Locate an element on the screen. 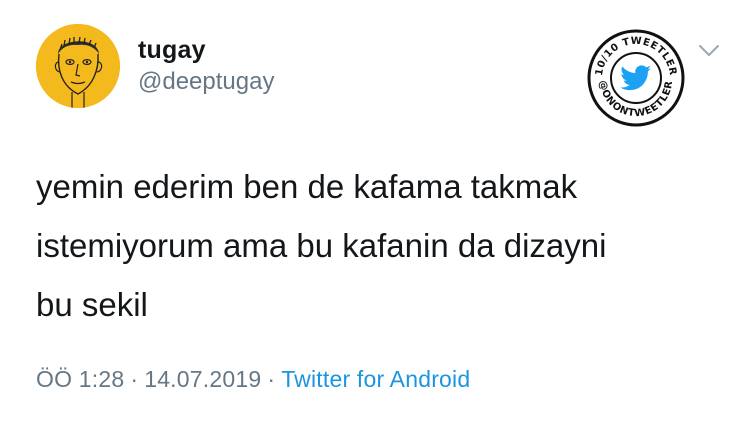 The height and width of the screenshot is (422, 750). user-handle: @deeptugay is located at coordinates (206, 82).